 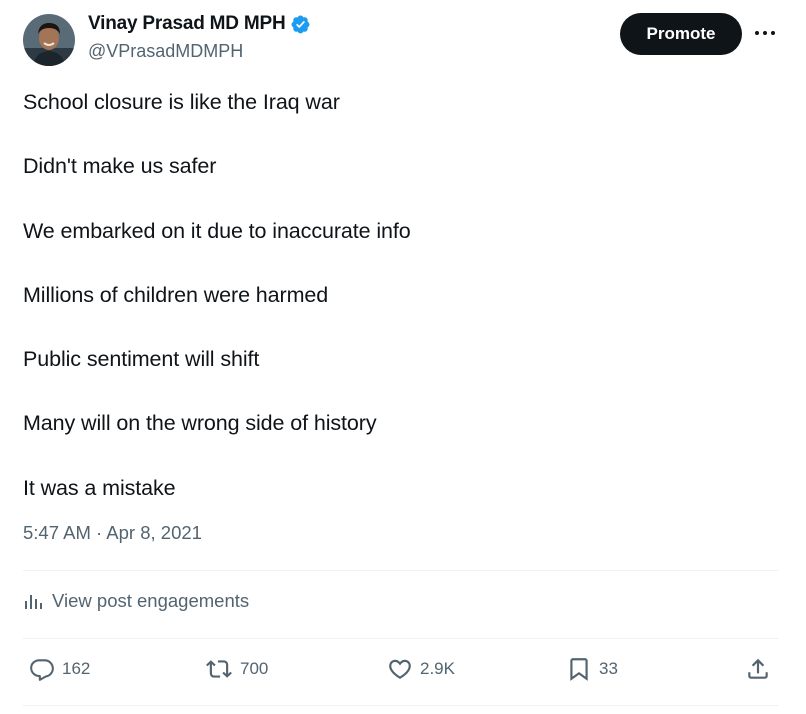 What do you see at coordinates (219, 669) in the screenshot?
I see `repost-icon` at bounding box center [219, 669].